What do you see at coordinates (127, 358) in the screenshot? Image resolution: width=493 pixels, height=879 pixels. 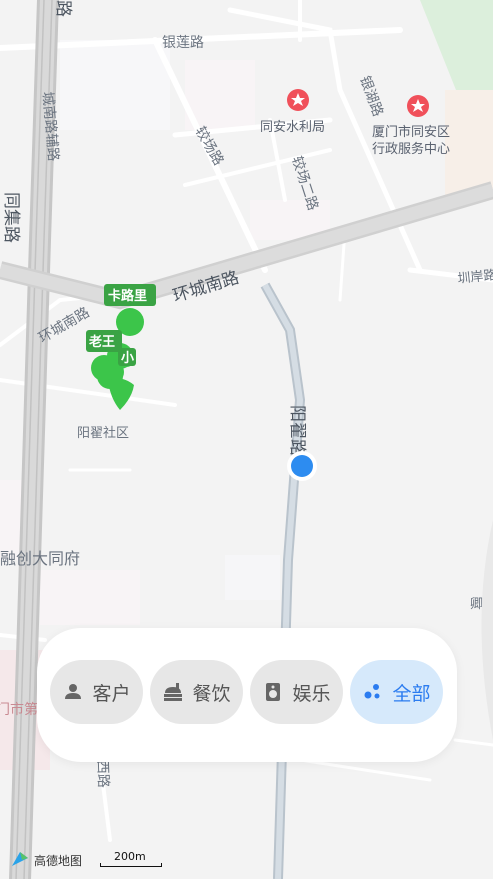 I see `marker-label-small: 小` at bounding box center [127, 358].